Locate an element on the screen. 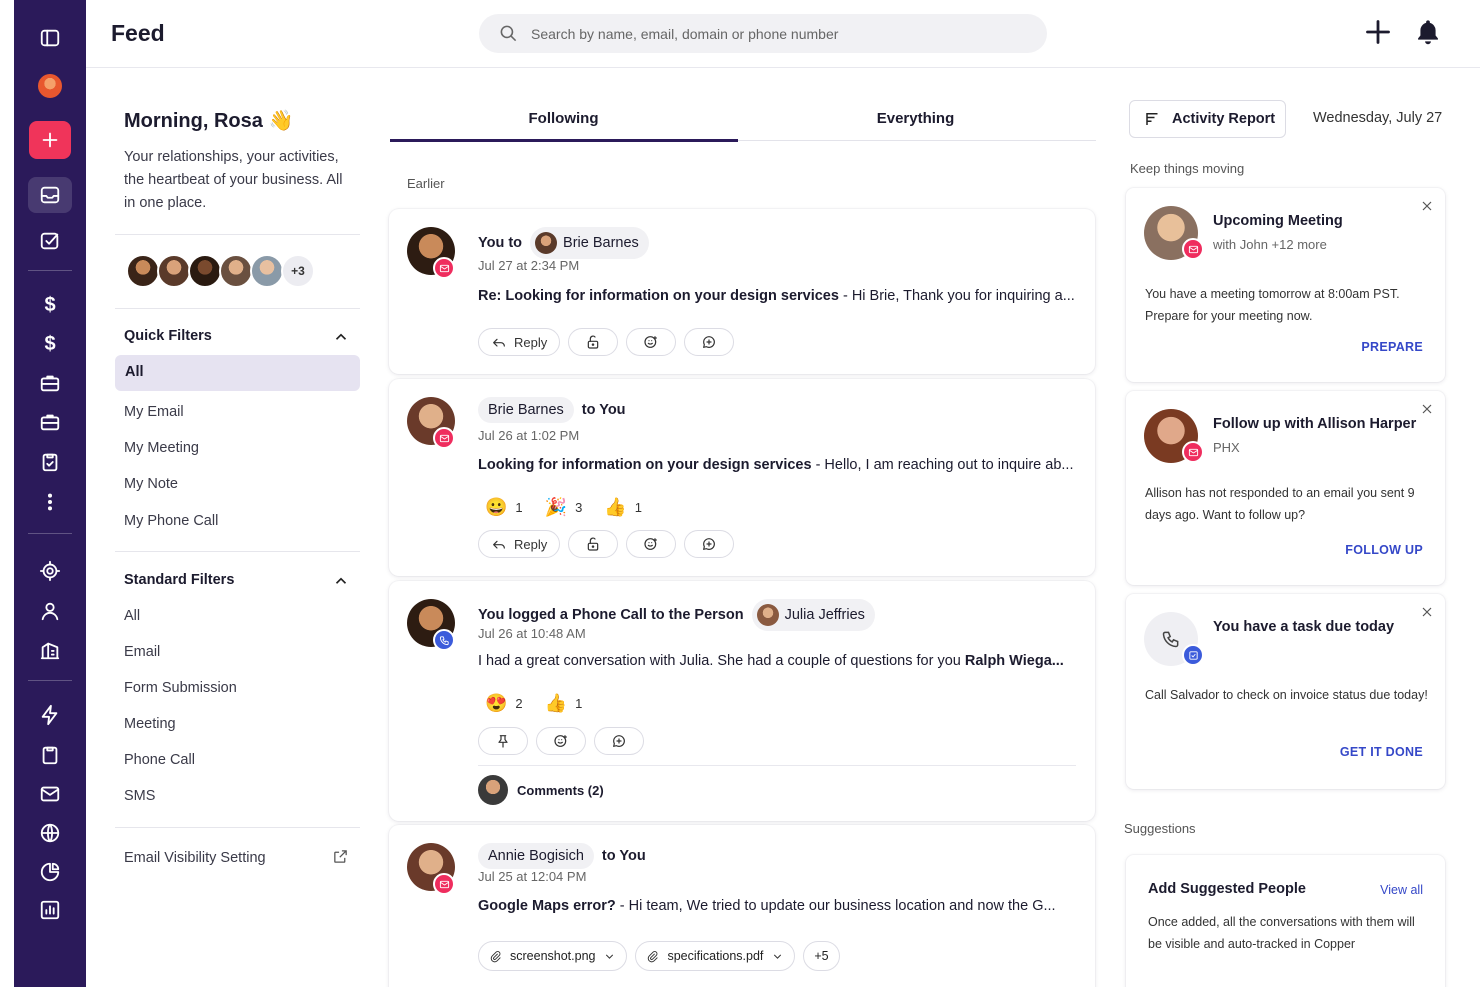 This screenshot has height=987, width=1480. avatar is located at coordinates (236, 271).